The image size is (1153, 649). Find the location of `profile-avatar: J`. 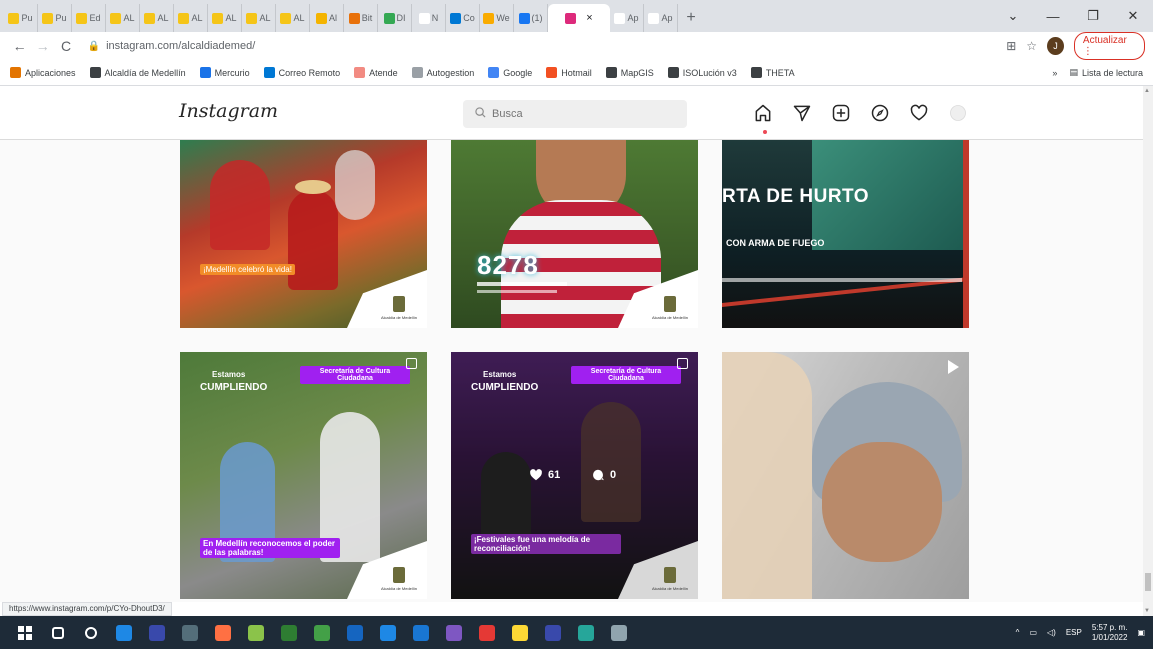

profile-avatar: J is located at coordinates (1055, 46).